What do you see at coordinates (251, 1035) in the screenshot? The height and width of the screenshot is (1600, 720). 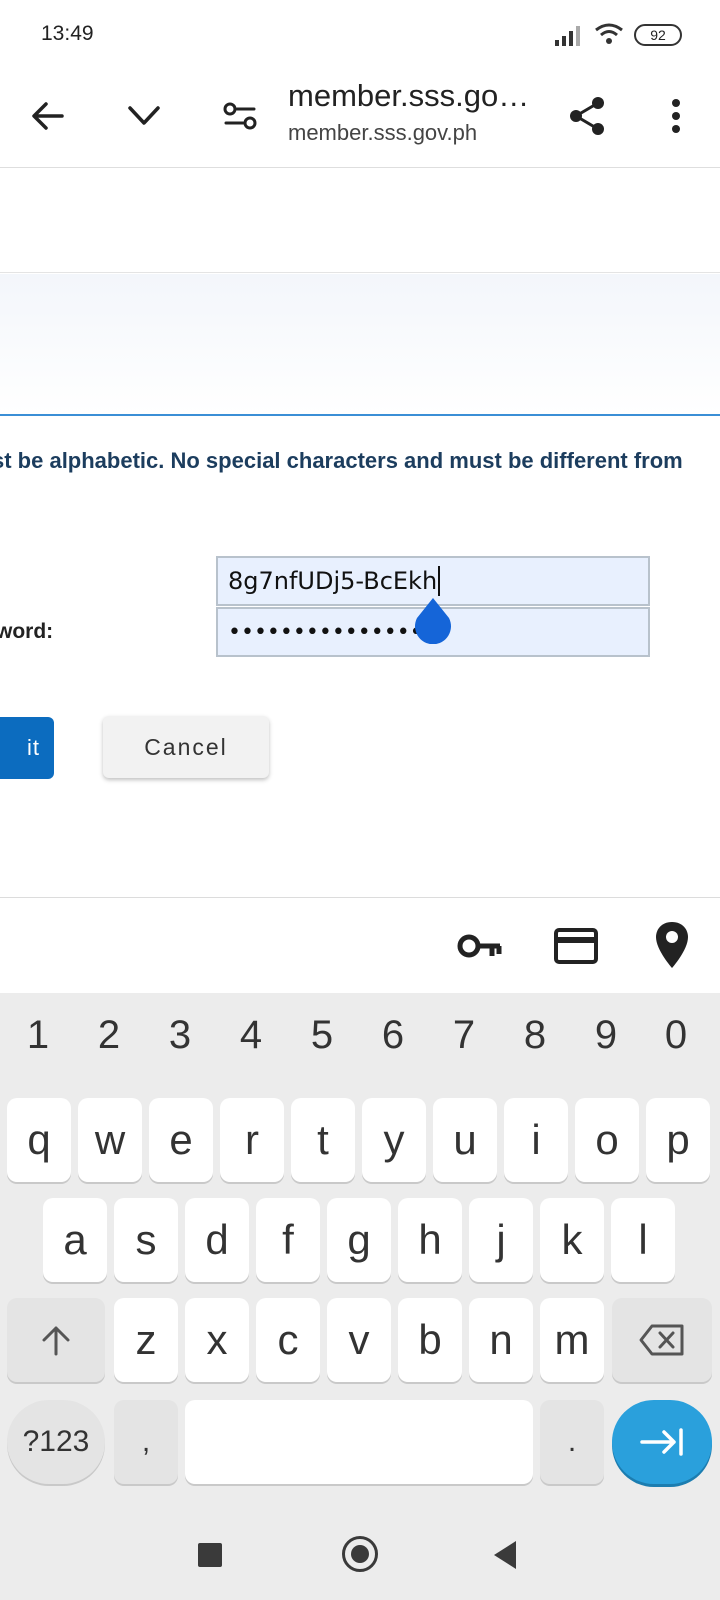 I see `key-4: 4` at bounding box center [251, 1035].